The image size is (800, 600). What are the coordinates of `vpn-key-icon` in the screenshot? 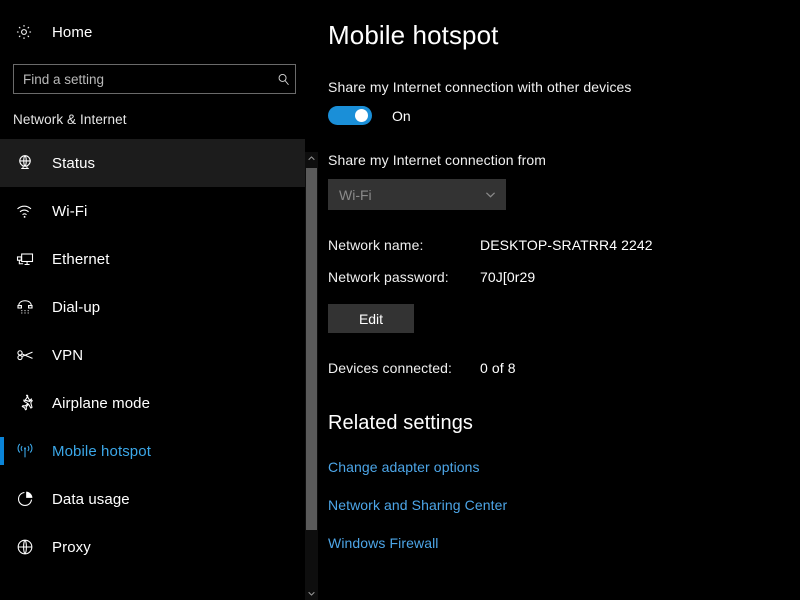 It's located at (25, 355).